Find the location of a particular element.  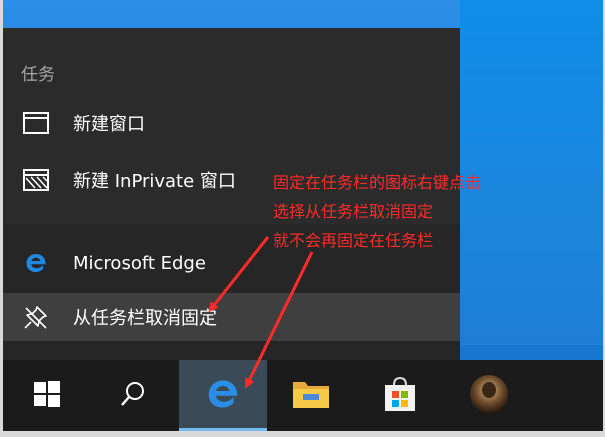

annotation-line-1: 固定在任务栏的图标右键点击 is located at coordinates (377, 182).